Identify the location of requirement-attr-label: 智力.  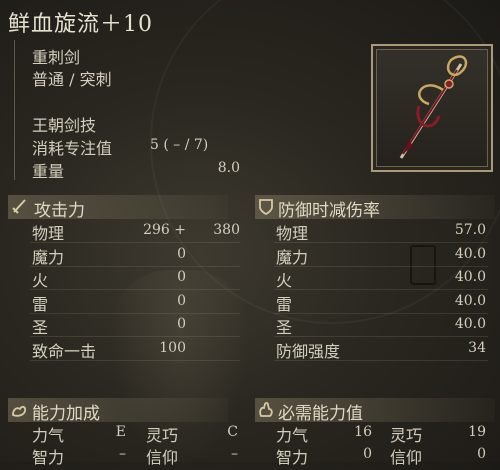
(292, 457).